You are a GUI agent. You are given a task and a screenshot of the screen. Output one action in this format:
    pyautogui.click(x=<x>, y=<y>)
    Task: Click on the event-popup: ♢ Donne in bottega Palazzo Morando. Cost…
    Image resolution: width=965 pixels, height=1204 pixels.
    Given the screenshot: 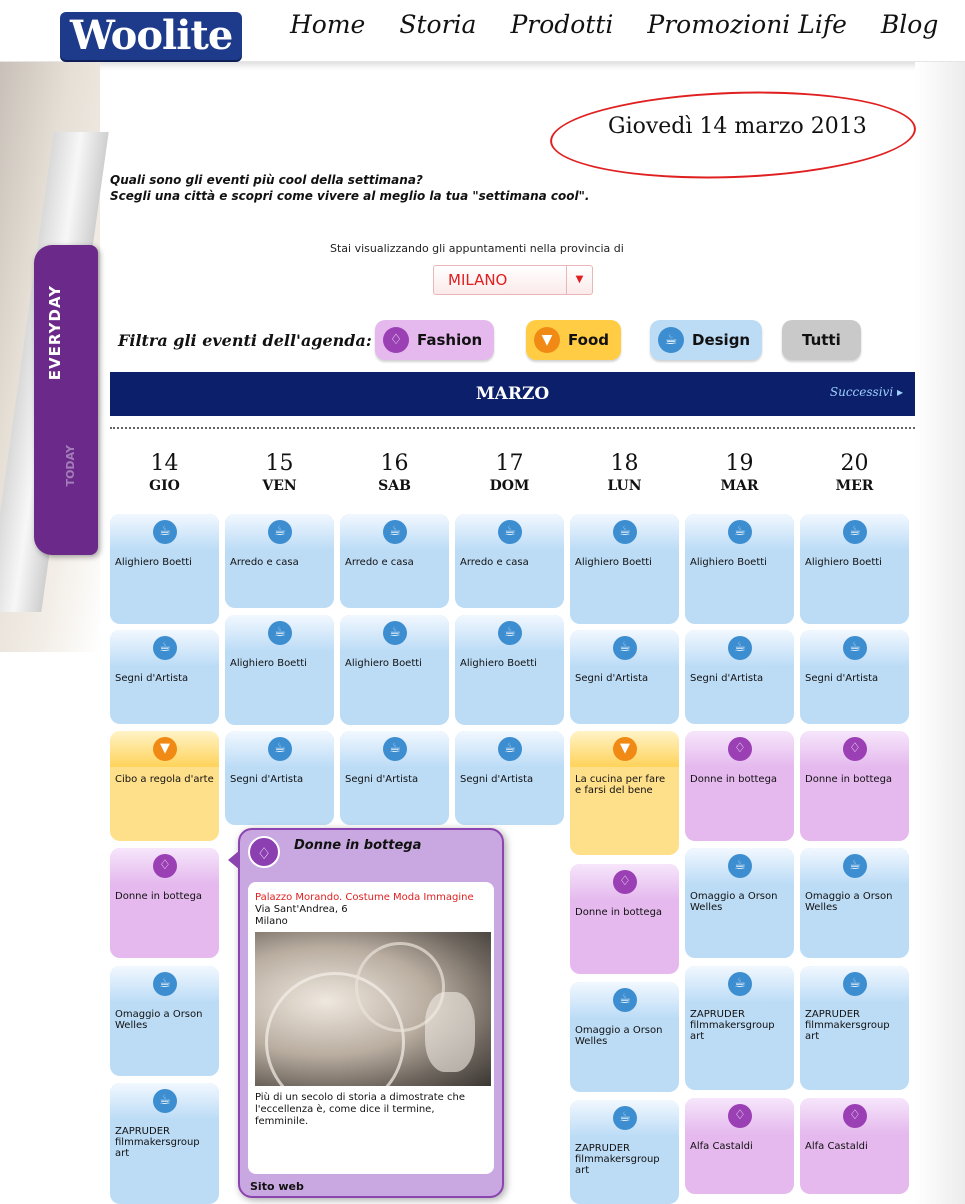 What is the action you would take?
    pyautogui.click(x=366, y=1013)
    